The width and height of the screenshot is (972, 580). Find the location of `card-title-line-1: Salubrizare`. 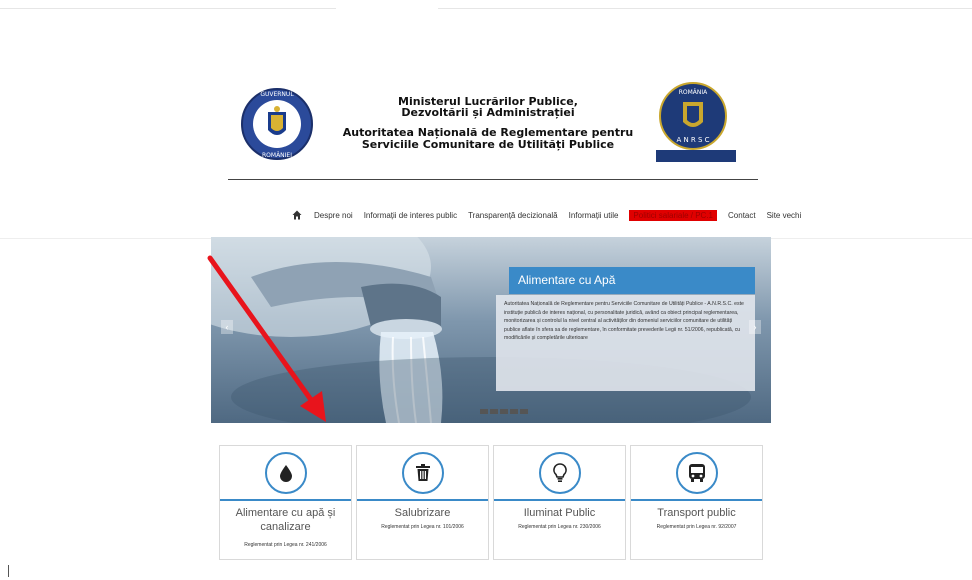

card-title-line-1: Salubrizare is located at coordinates (422, 513).